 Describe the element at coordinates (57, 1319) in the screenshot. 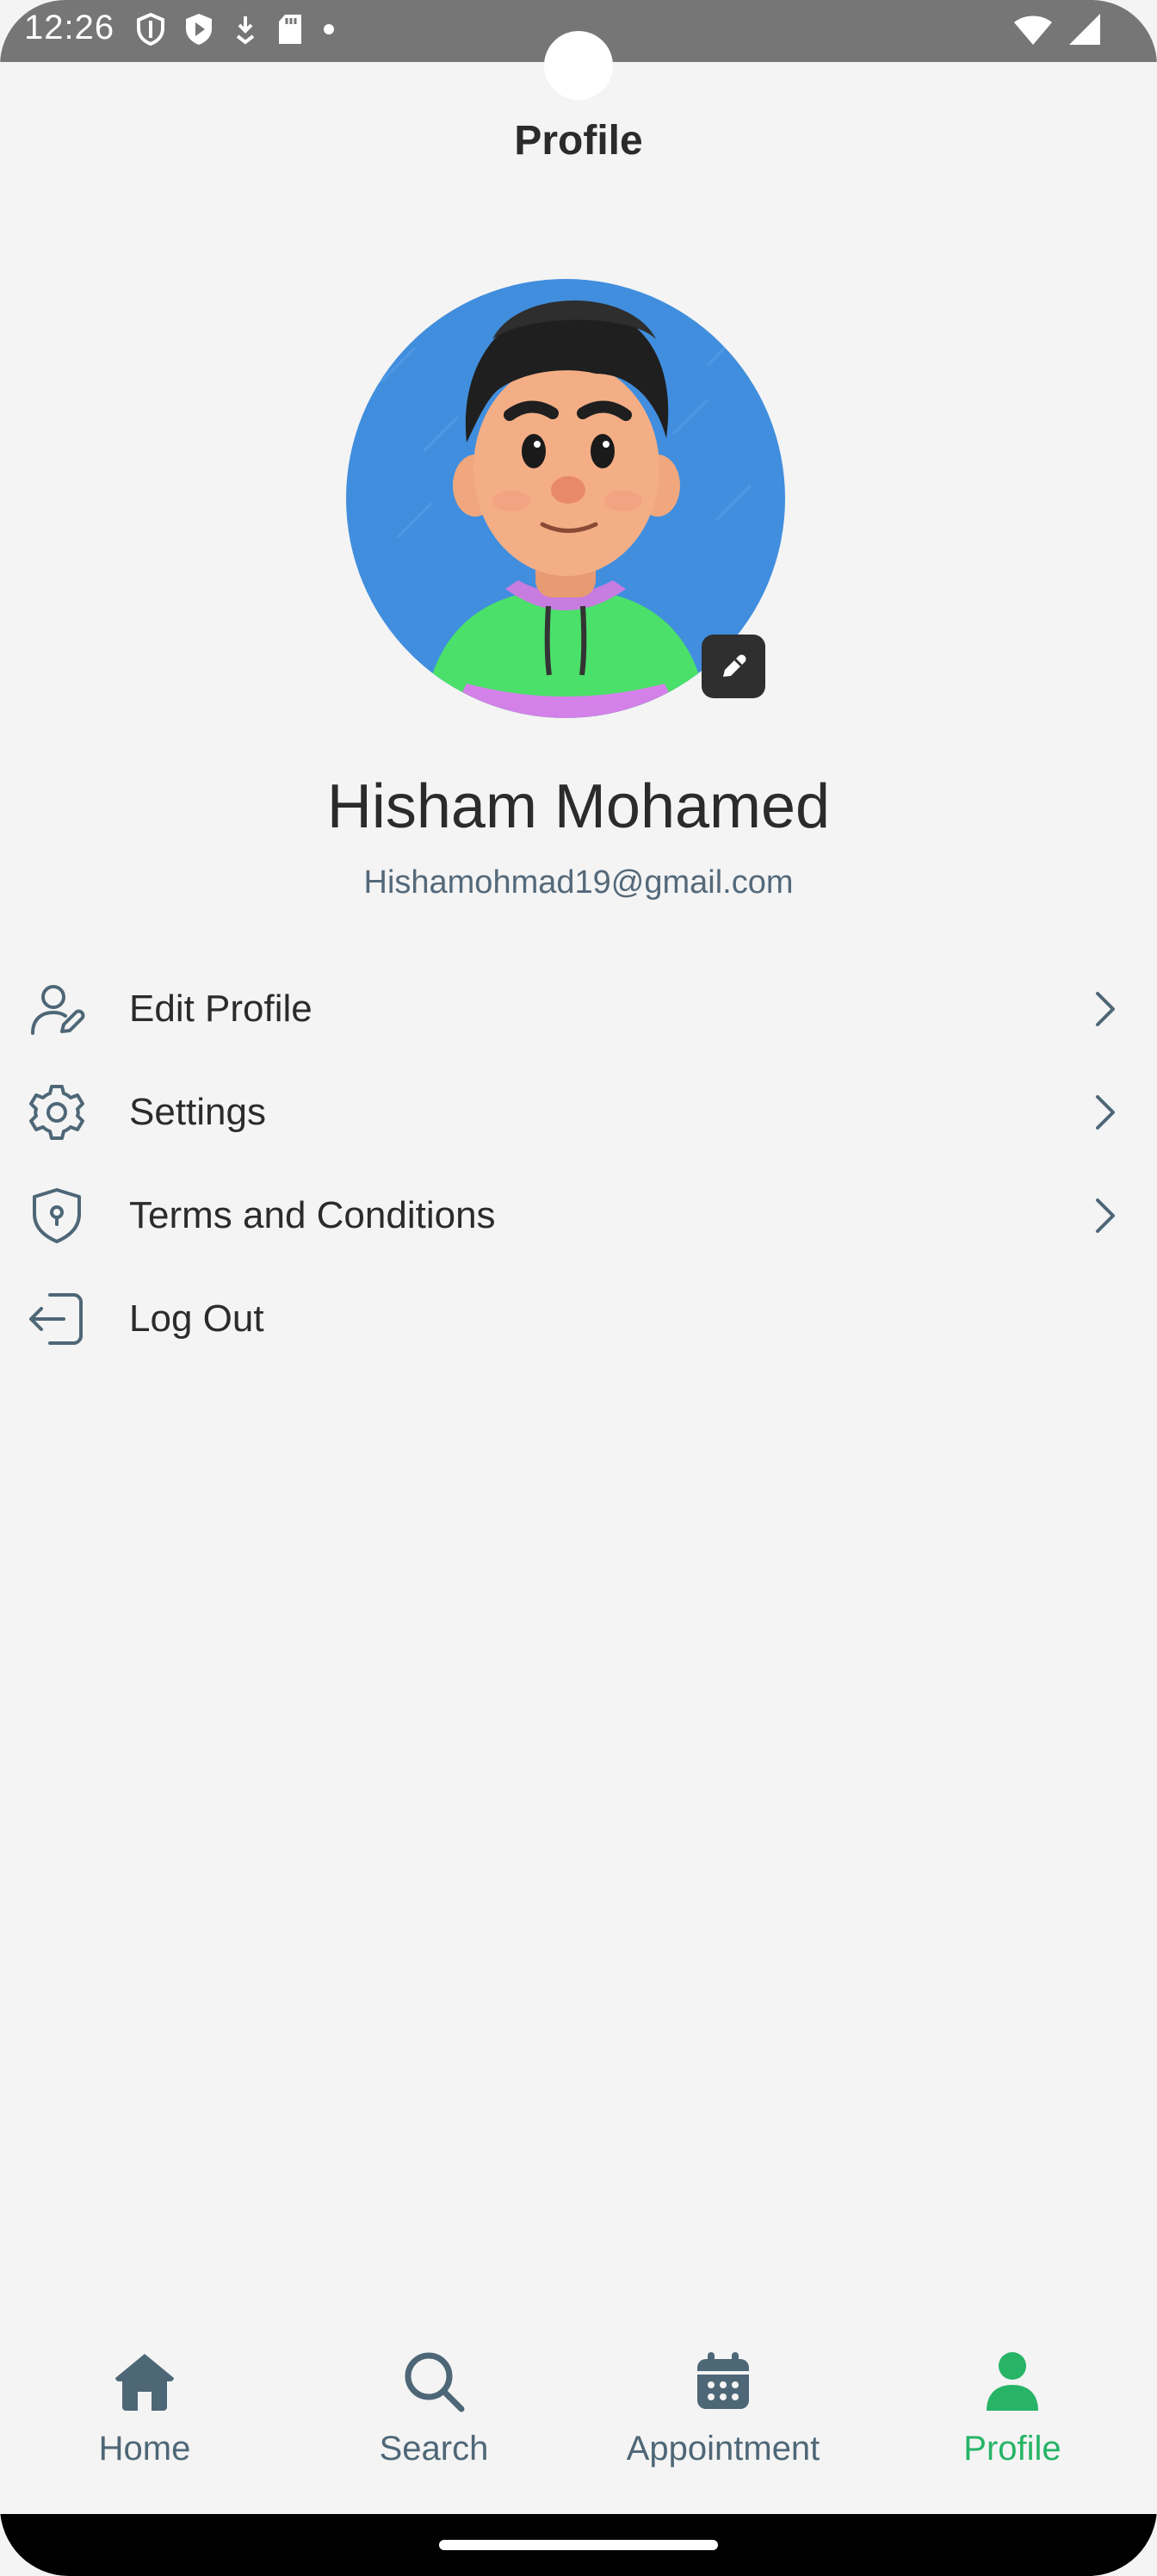

I see `logout-icon` at that location.